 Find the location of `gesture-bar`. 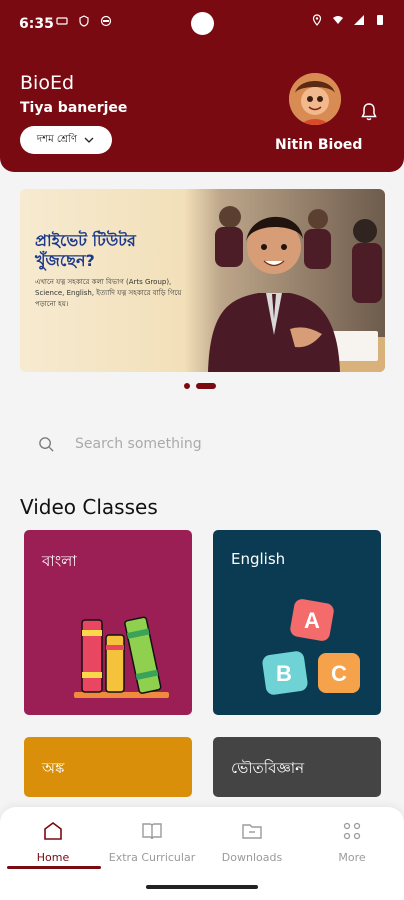

gesture-bar is located at coordinates (202, 887).